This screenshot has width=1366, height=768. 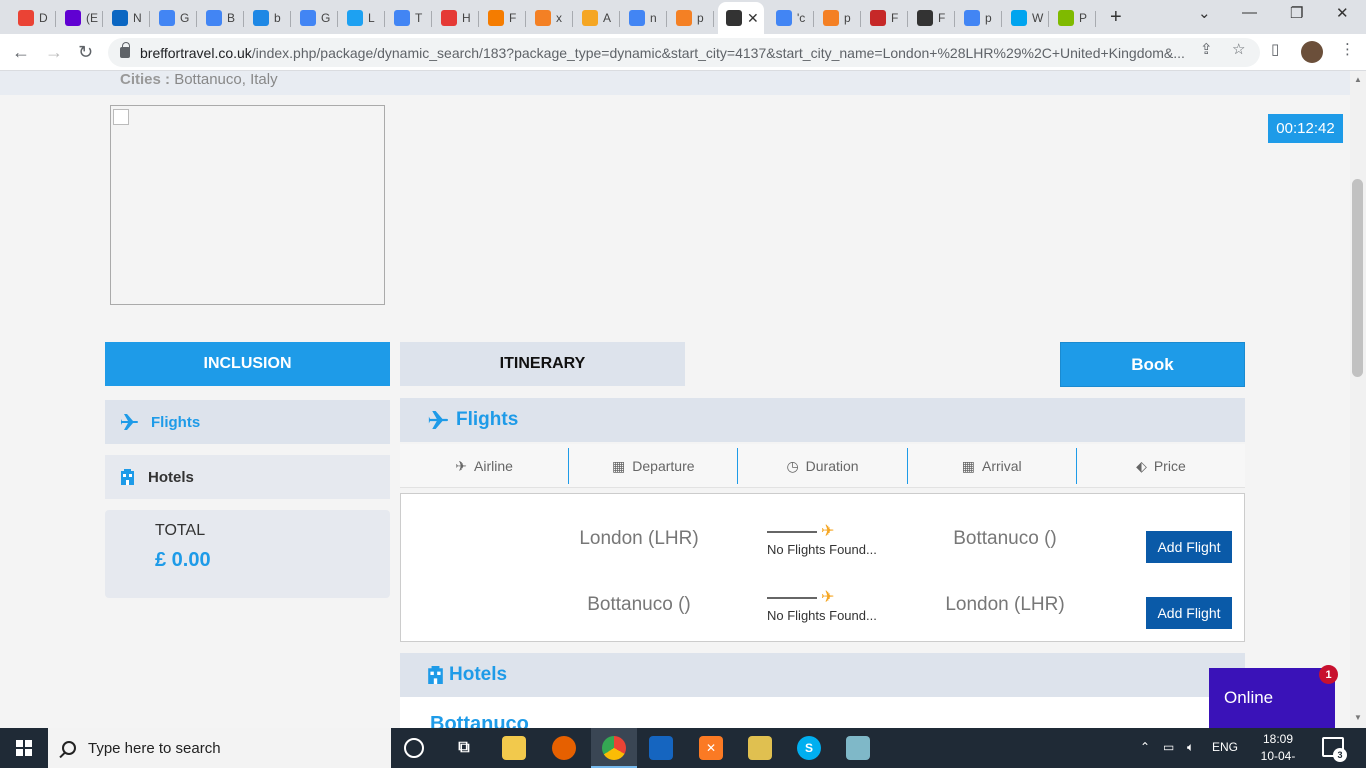 What do you see at coordinates (614, 748) in the screenshot?
I see `chrome-icon` at bounding box center [614, 748].